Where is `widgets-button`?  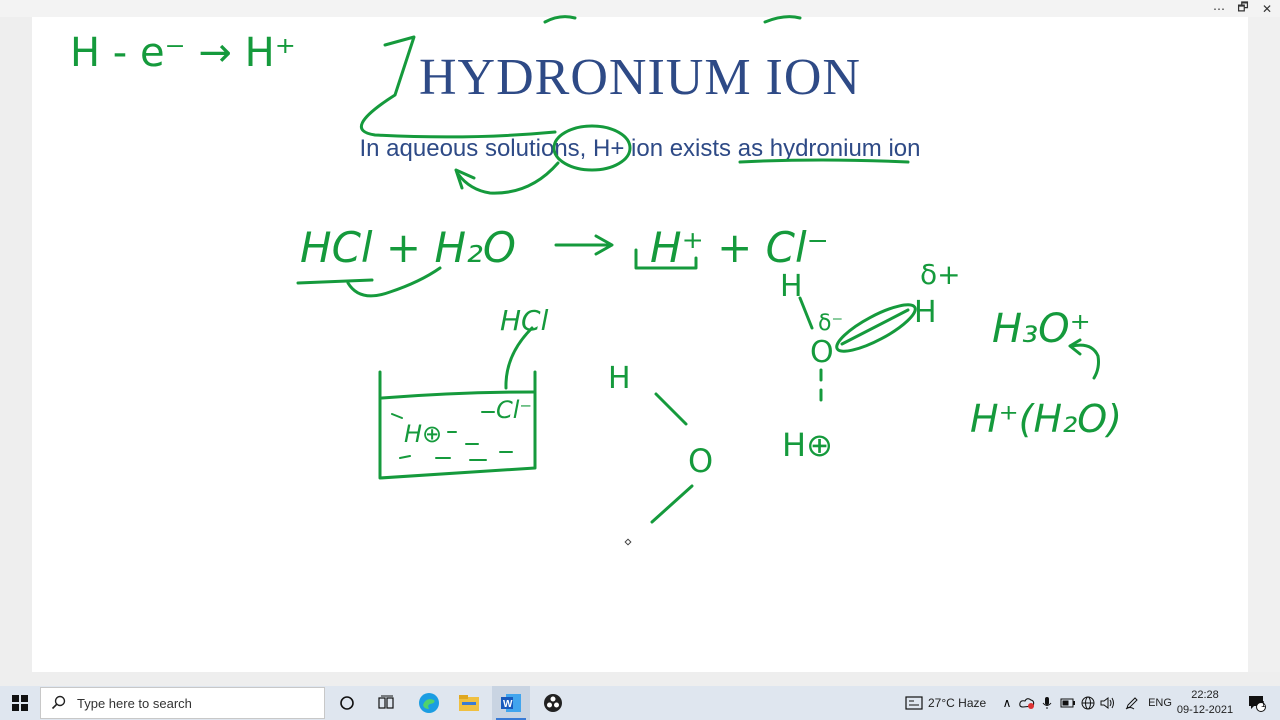 widgets-button is located at coordinates (914, 703).